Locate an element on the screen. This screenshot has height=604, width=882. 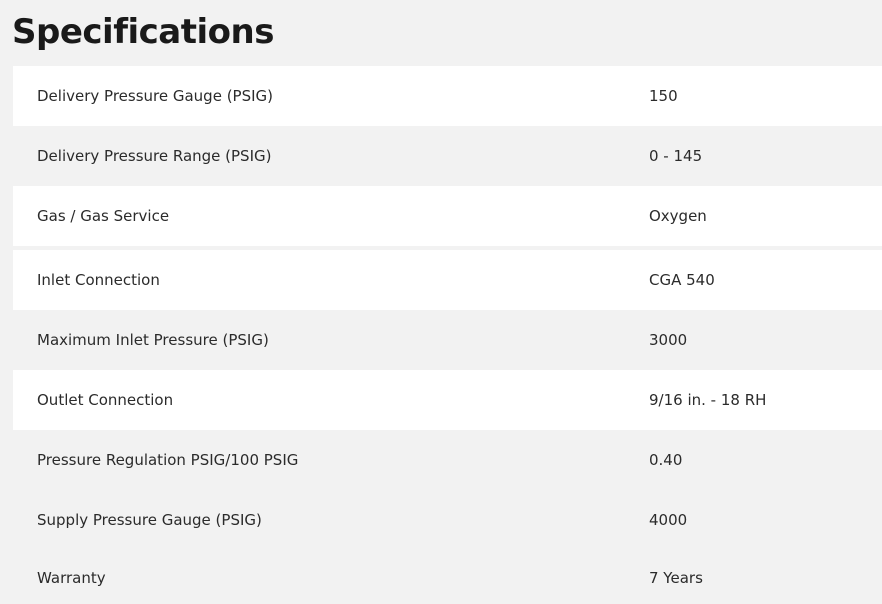
spec-value: Oxygen is located at coordinates (678, 216).